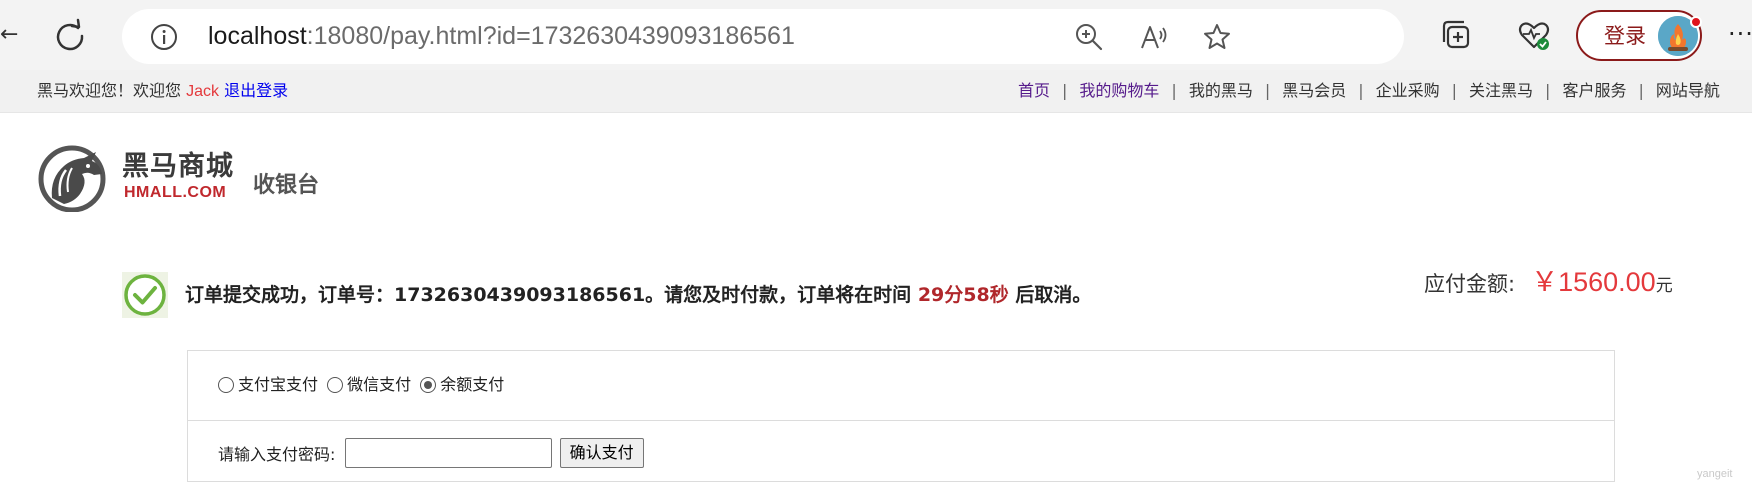  I want to click on nav-sitemap: 网站导航, so click(1688, 91).